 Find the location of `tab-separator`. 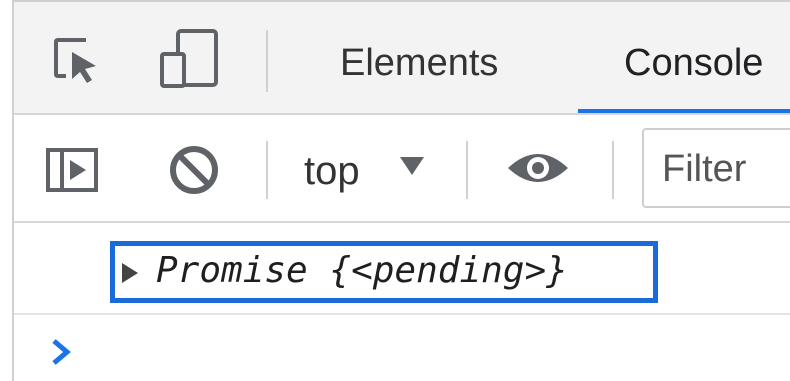

tab-separator is located at coordinates (267, 61).